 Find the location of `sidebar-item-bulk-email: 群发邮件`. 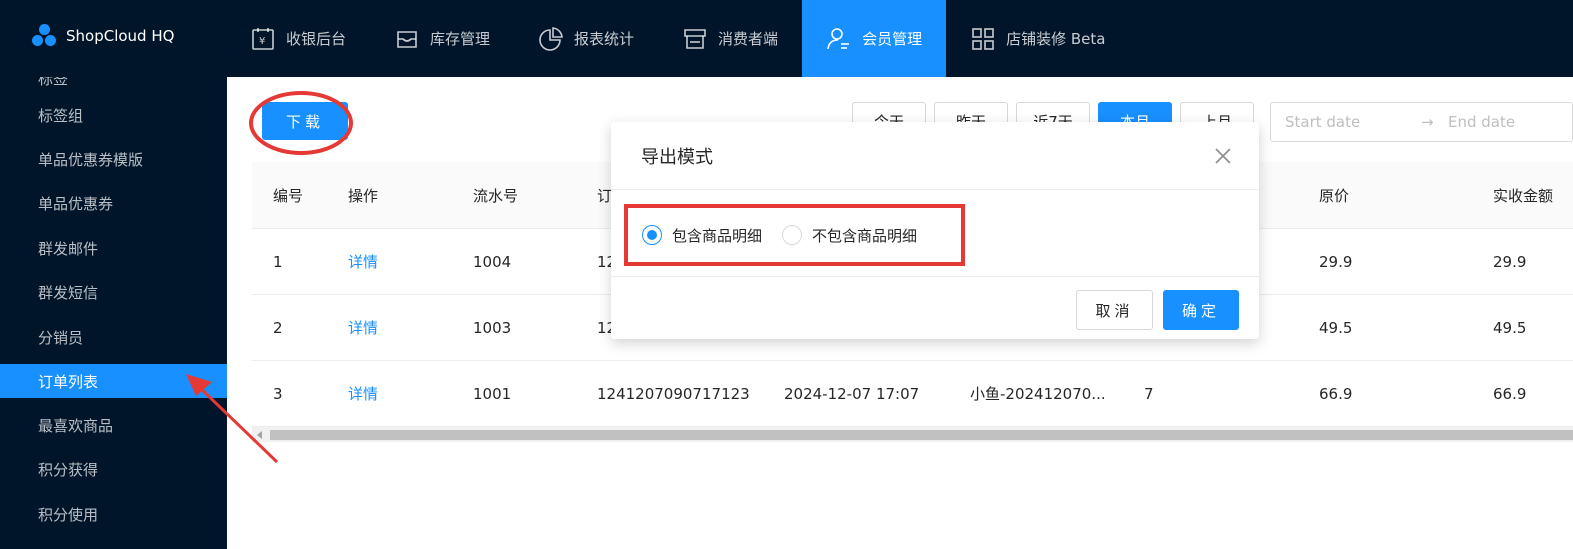

sidebar-item-bulk-email: 群发邮件 is located at coordinates (113, 248).